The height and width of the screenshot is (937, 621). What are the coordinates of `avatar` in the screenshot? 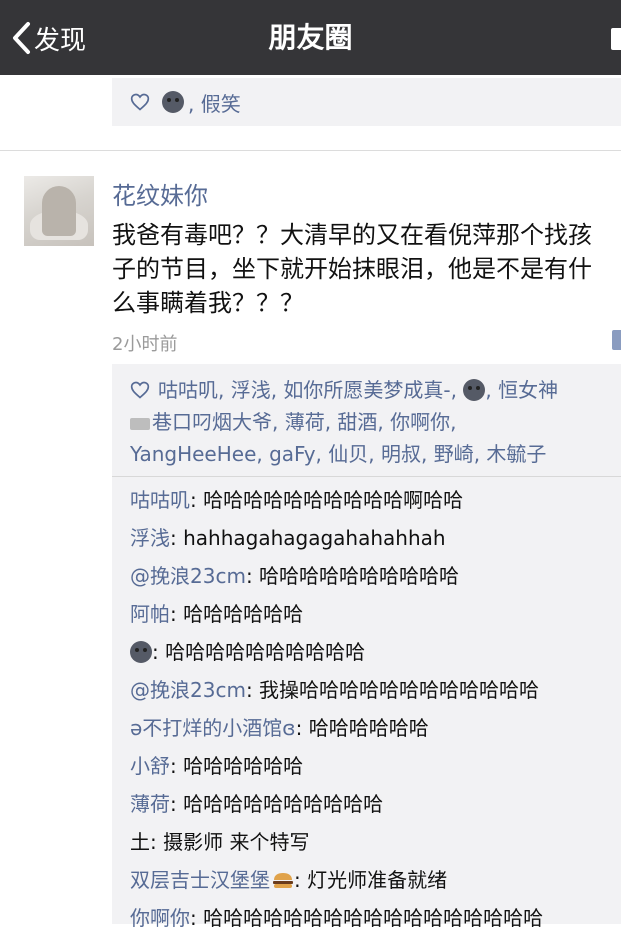 It's located at (59, 211).